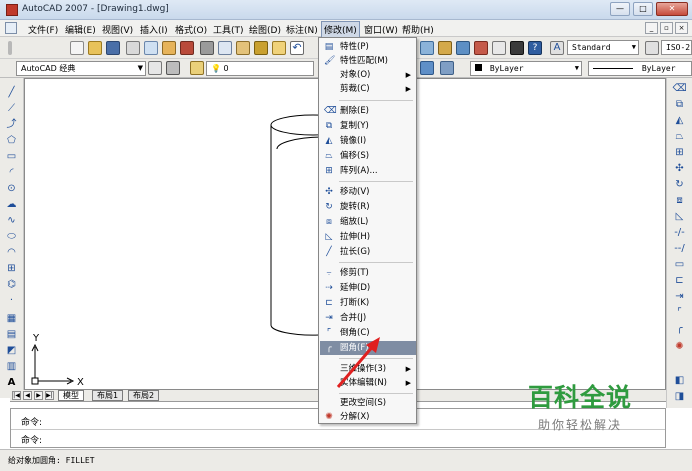 The width and height of the screenshot is (692, 471). I want to click on design-center-icon, so click(445, 48).